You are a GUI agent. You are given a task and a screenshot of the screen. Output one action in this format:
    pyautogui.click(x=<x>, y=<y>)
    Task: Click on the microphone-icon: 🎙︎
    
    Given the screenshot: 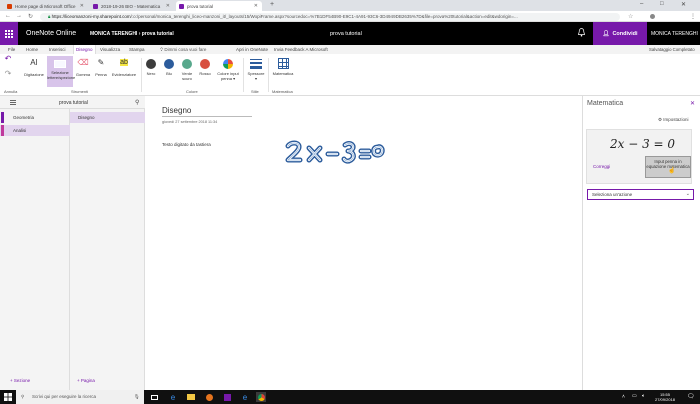 What is the action you would take?
    pyautogui.click(x=137, y=396)
    